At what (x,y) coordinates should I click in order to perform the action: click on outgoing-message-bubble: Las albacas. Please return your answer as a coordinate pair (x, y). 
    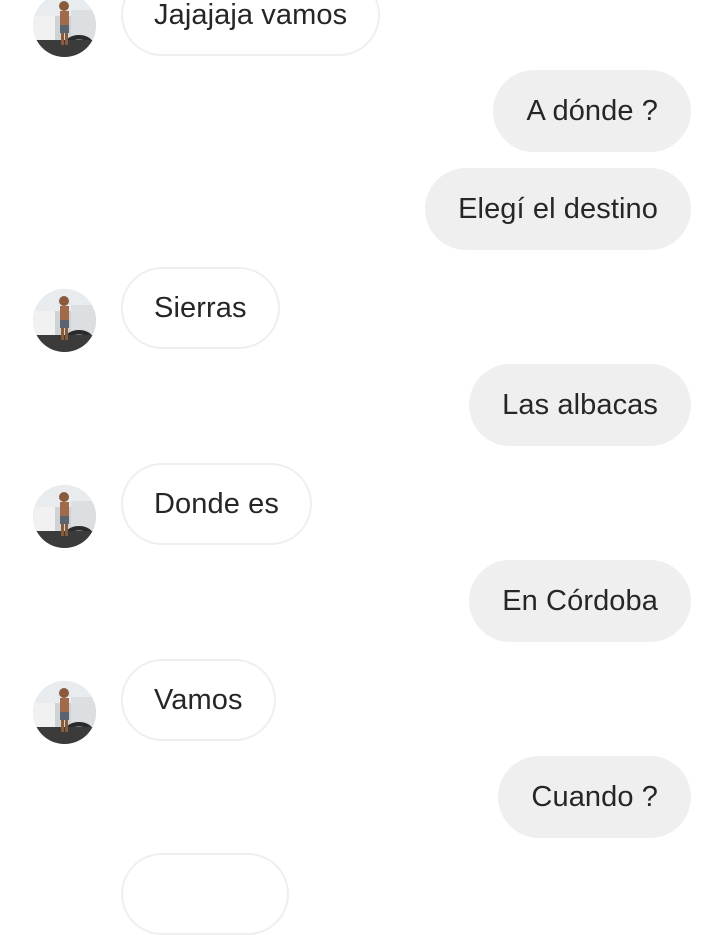
    Looking at the image, I should click on (580, 405).